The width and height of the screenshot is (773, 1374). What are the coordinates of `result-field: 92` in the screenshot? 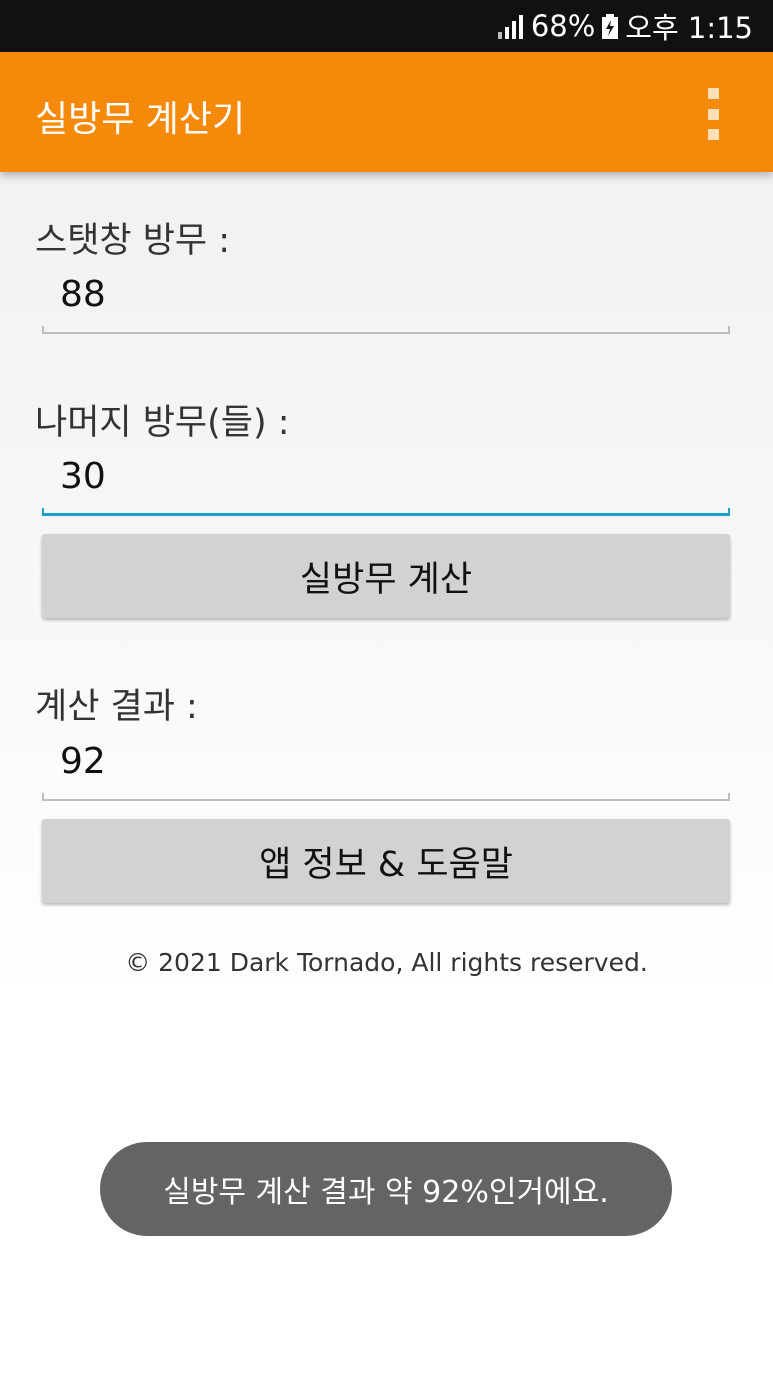 It's located at (386, 766).